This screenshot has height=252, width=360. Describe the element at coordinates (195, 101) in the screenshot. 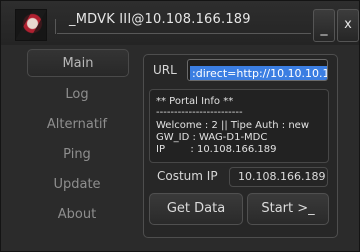

I see `portal-info-heading: ** Portal Info **` at that location.